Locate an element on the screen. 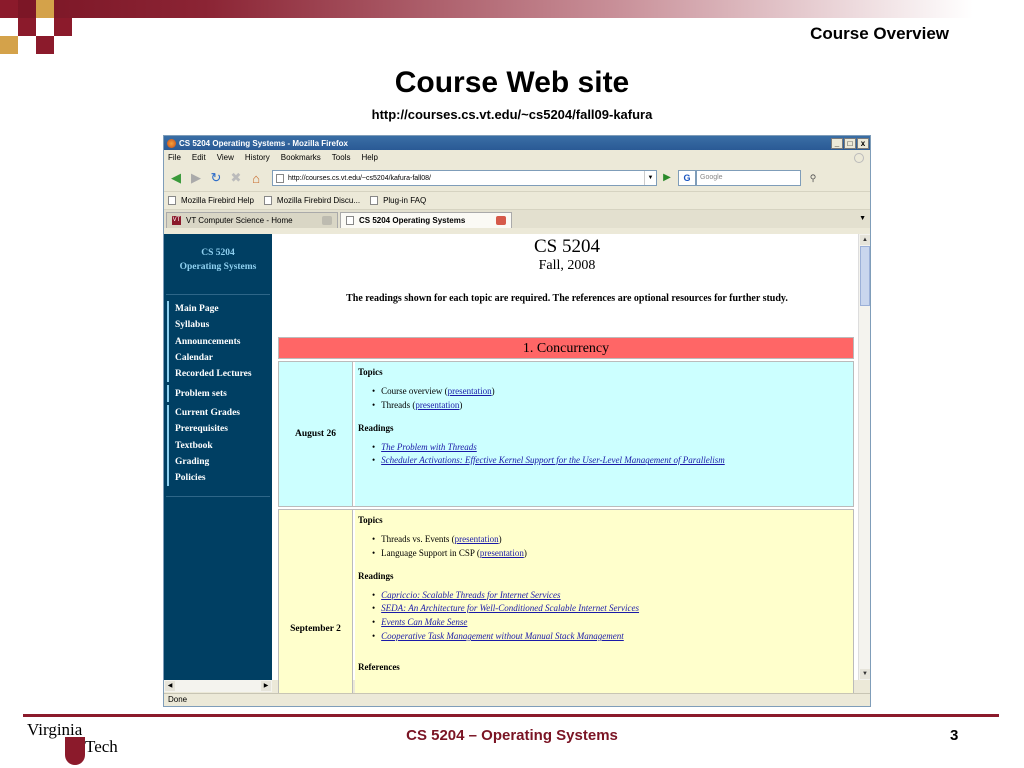 The width and height of the screenshot is (1024, 768). tab-list-icon: ▼ is located at coordinates (862, 218).